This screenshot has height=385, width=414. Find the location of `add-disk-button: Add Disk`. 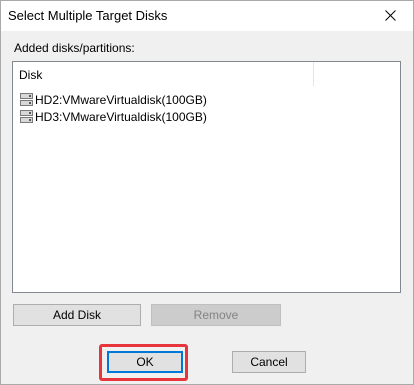

add-disk-button: Add Disk is located at coordinates (77, 315).